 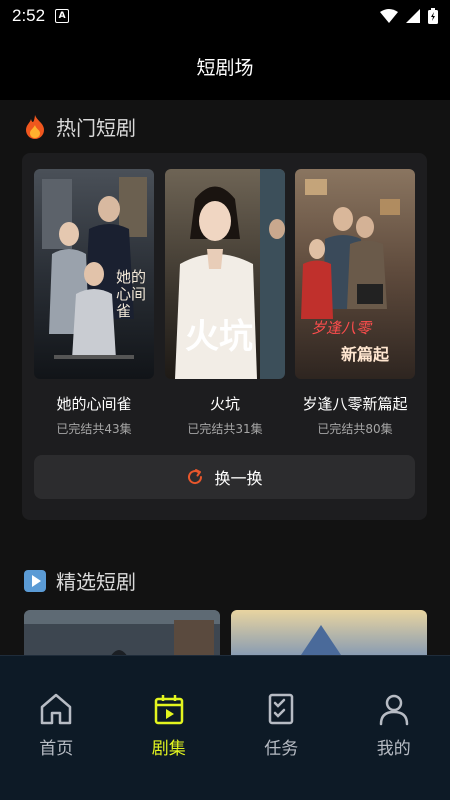 What do you see at coordinates (35, 126) in the screenshot?
I see `fire-icon` at bounding box center [35, 126].